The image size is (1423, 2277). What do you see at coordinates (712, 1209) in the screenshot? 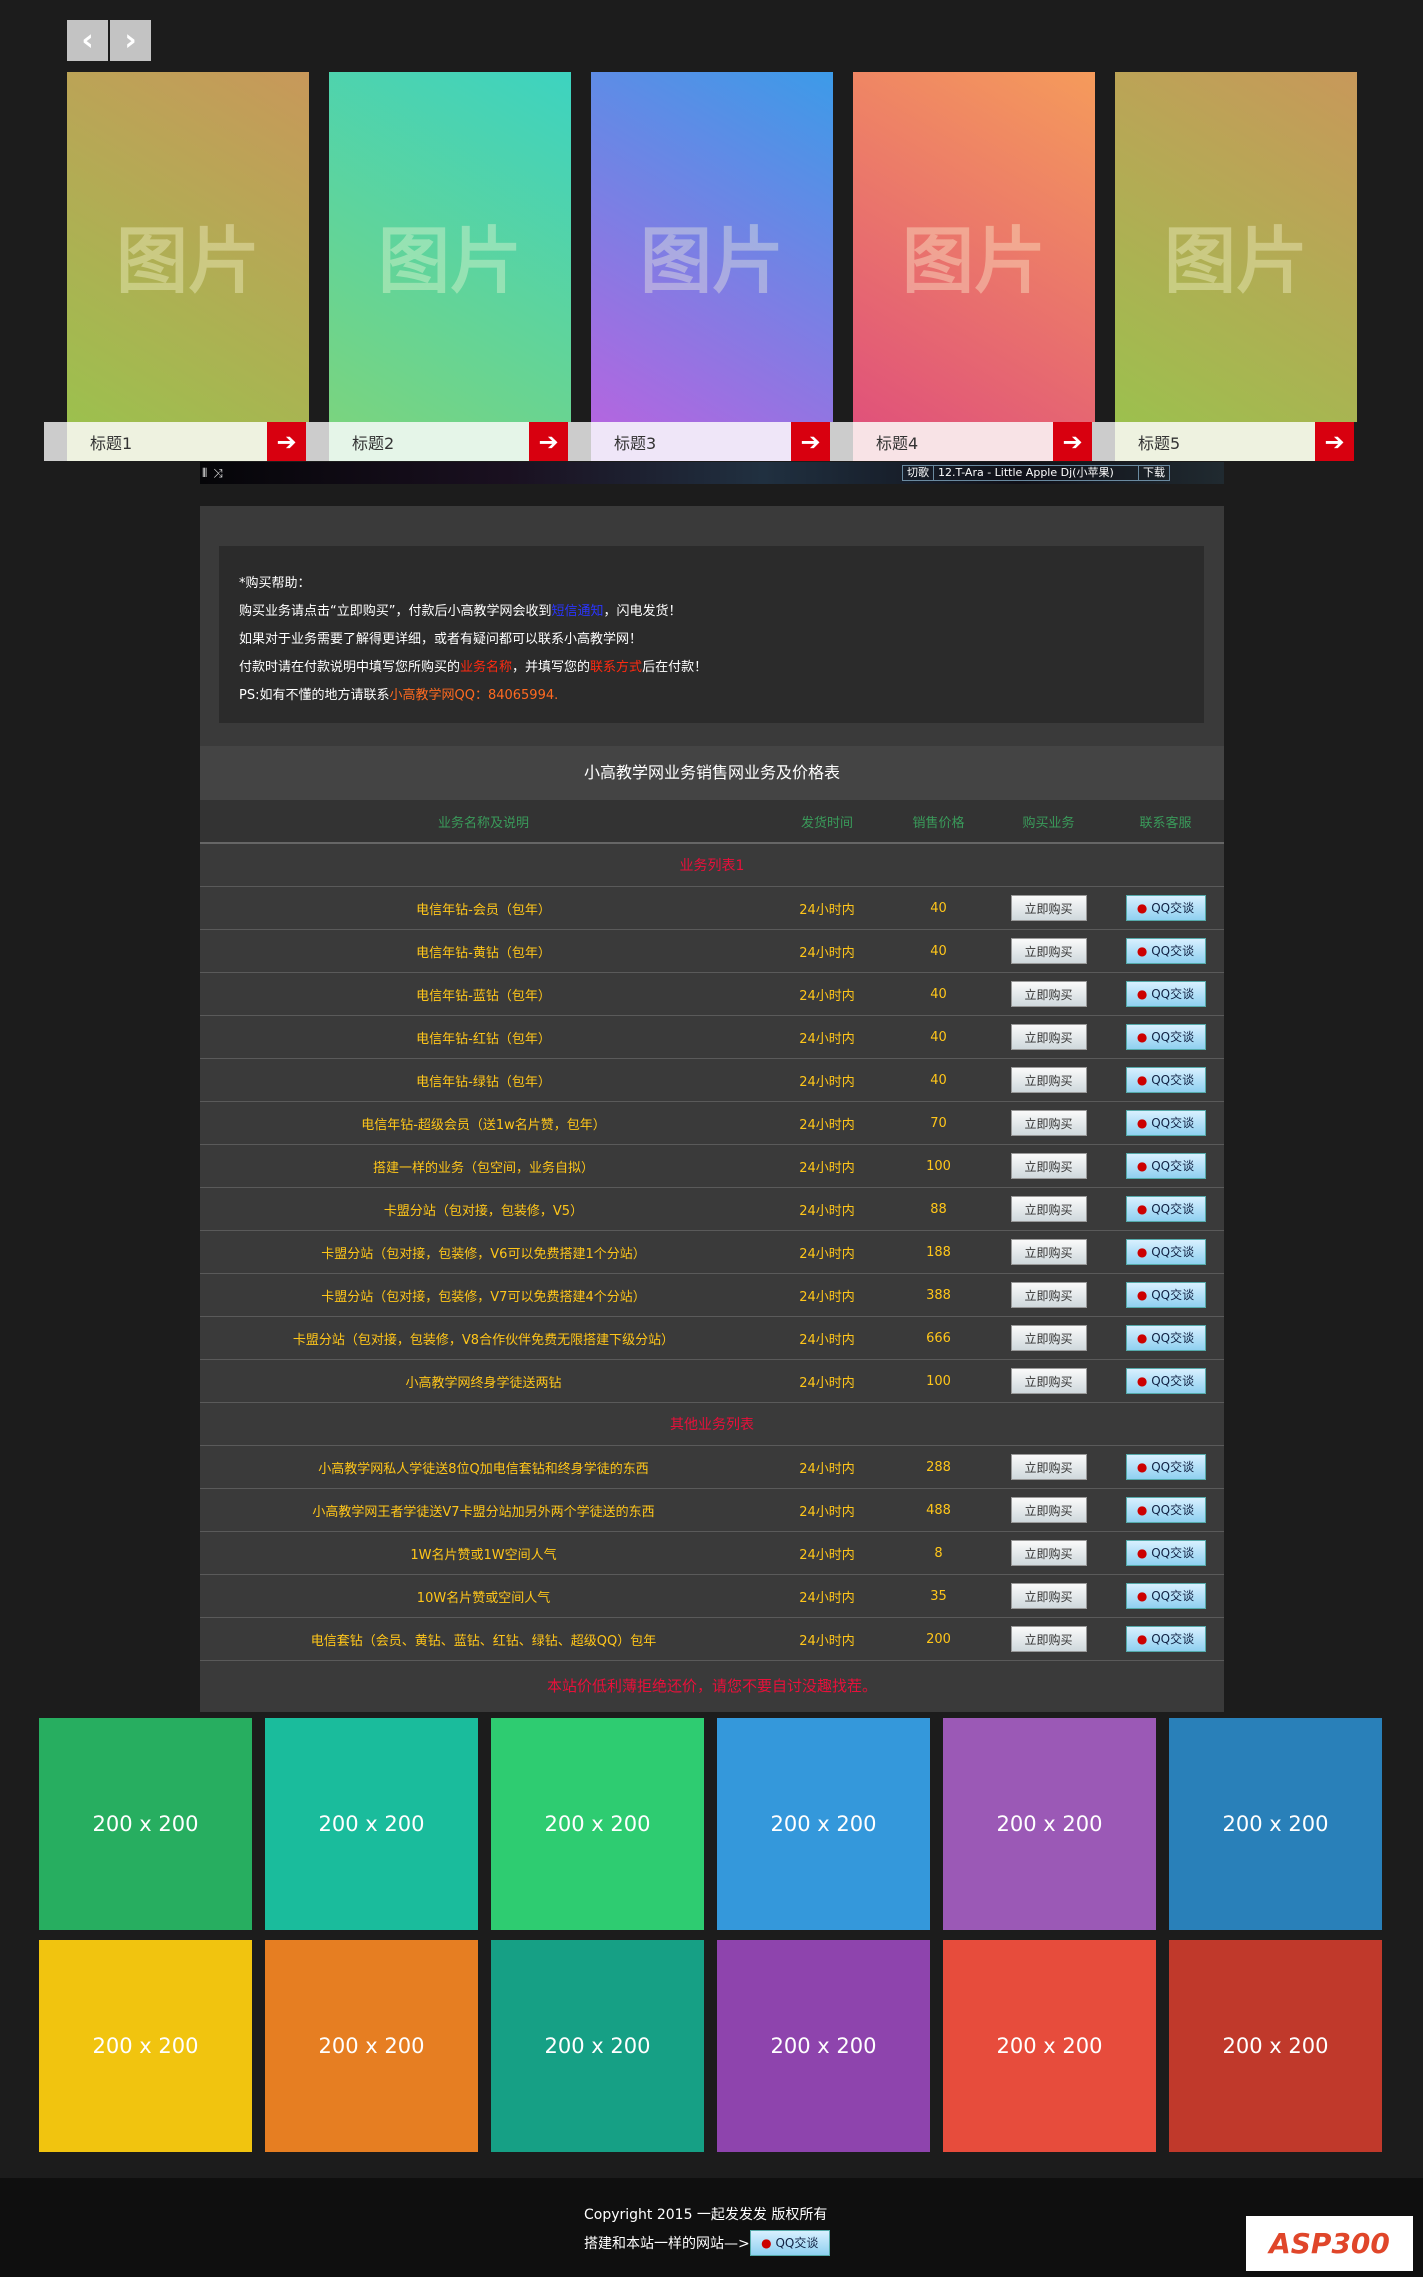
I see `table-row: 卡盟分站（包对接，包装修，V5） 24小时内 88 立即购买 ● QQ交谈` at bounding box center [712, 1209].